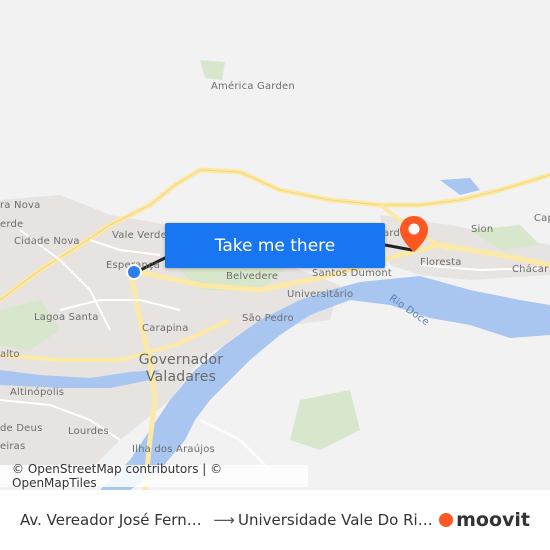  I want to click on place-label: Lourdes, so click(88, 431).